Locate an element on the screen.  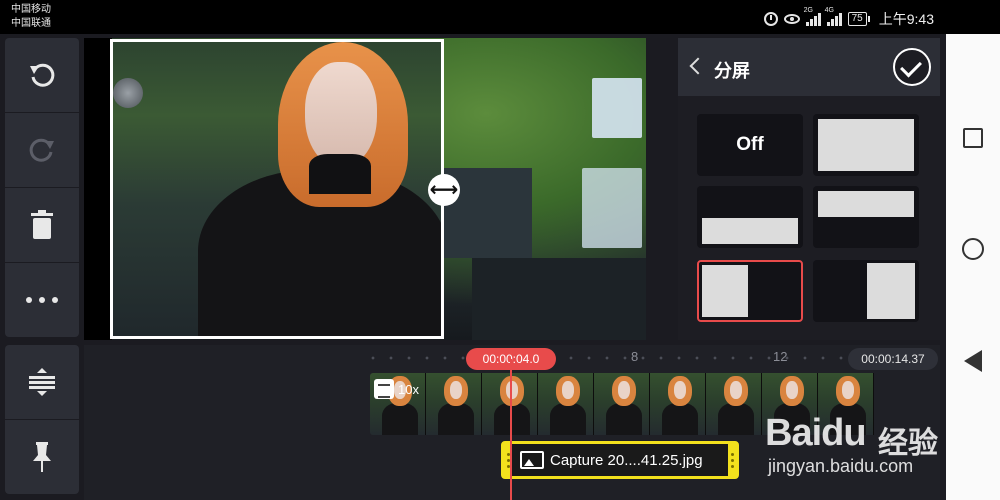
tick-label-8: 8 is located at coordinates (635, 356).